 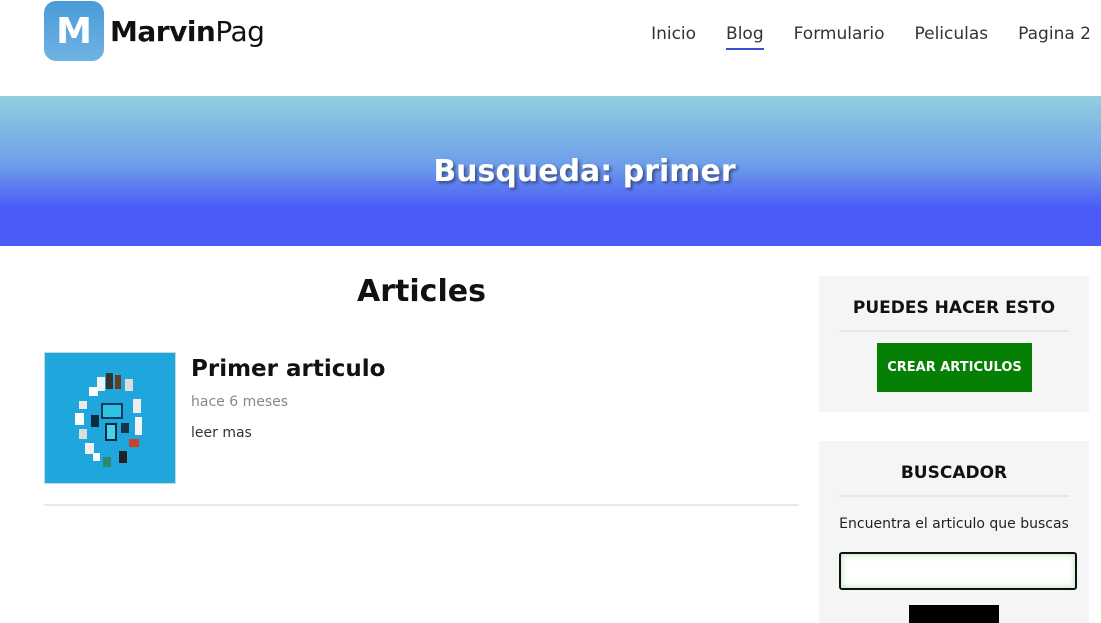 What do you see at coordinates (240, 31) in the screenshot?
I see `logo-text-light: Pag` at bounding box center [240, 31].